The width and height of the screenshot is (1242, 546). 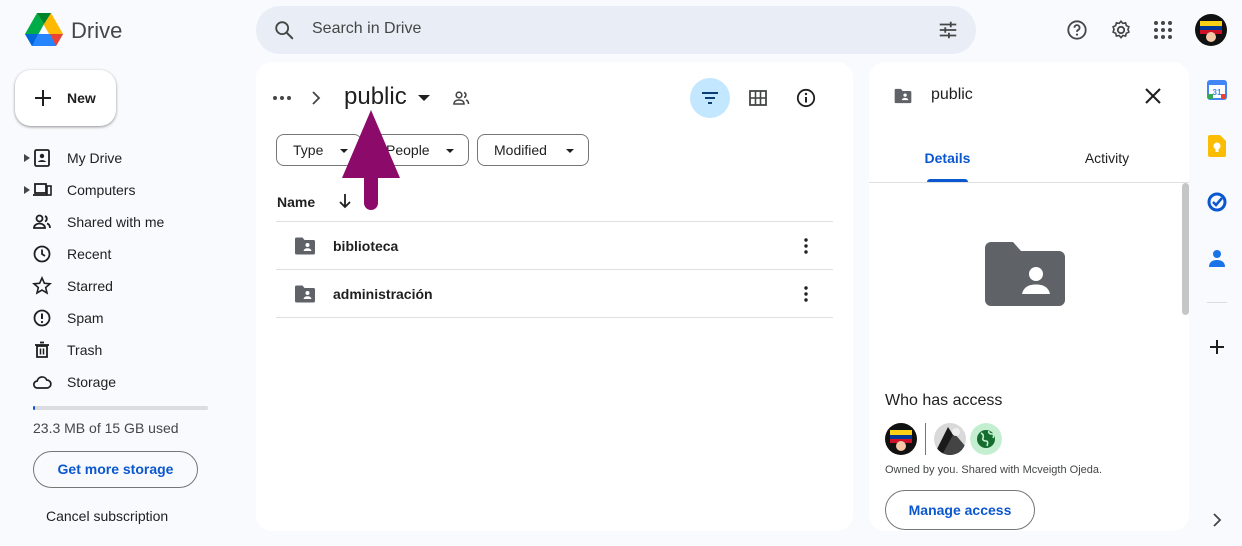 What do you see at coordinates (1217, 258) in the screenshot?
I see `contacts-icon` at bounding box center [1217, 258].